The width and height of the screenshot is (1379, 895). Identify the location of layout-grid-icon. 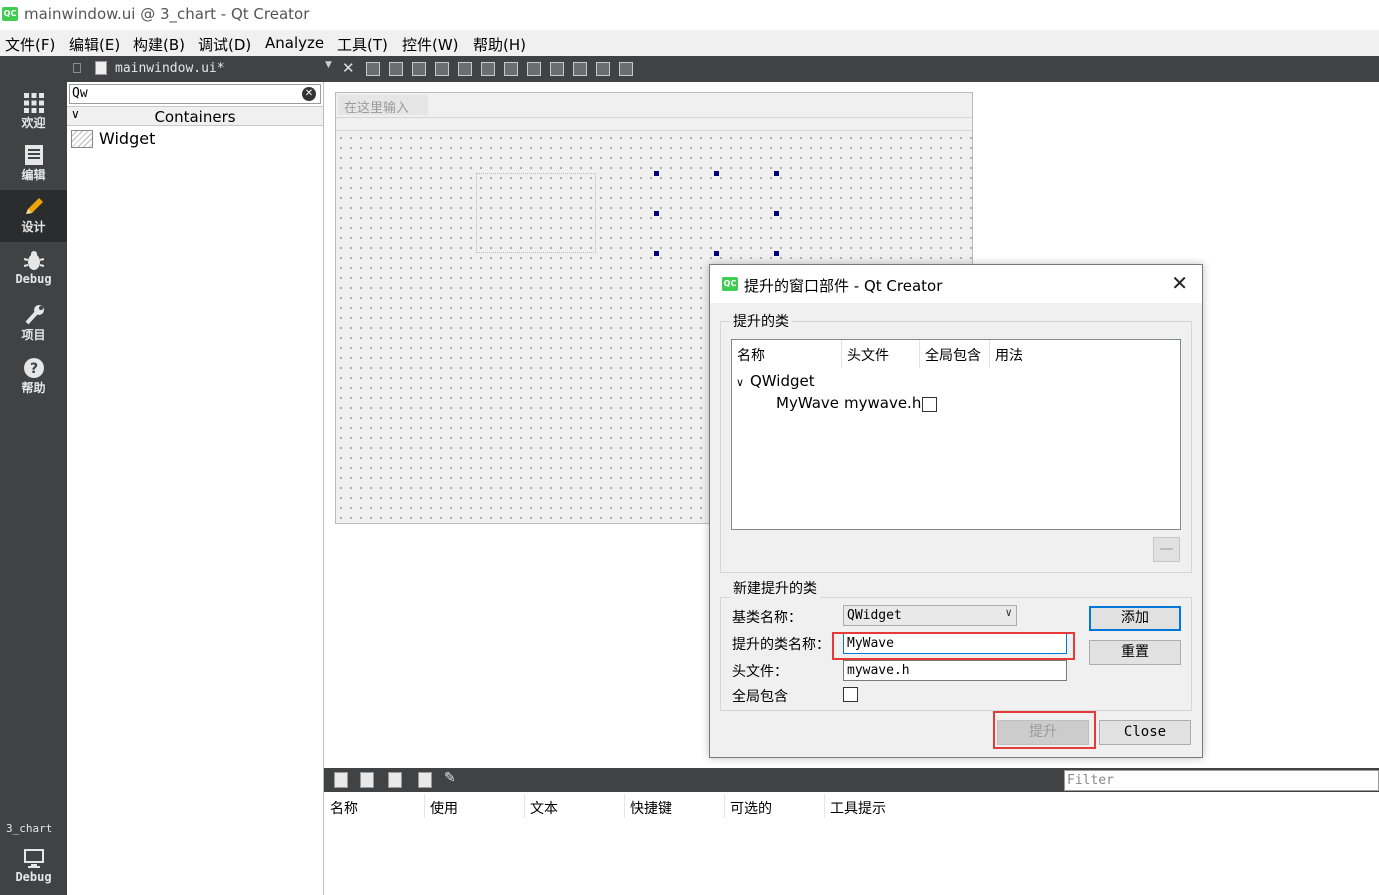
(580, 69).